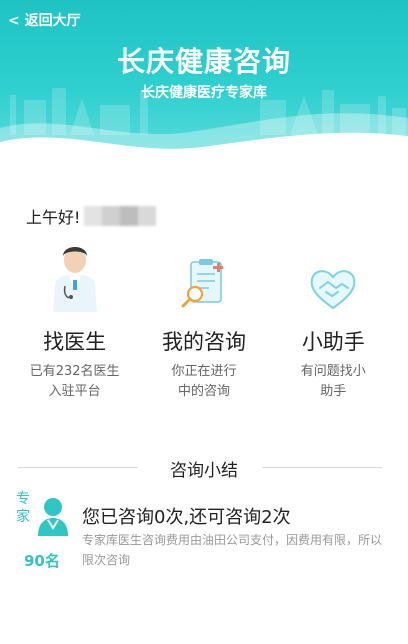  What do you see at coordinates (42, 561) in the screenshot?
I see `expert-count: 90名` at bounding box center [42, 561].